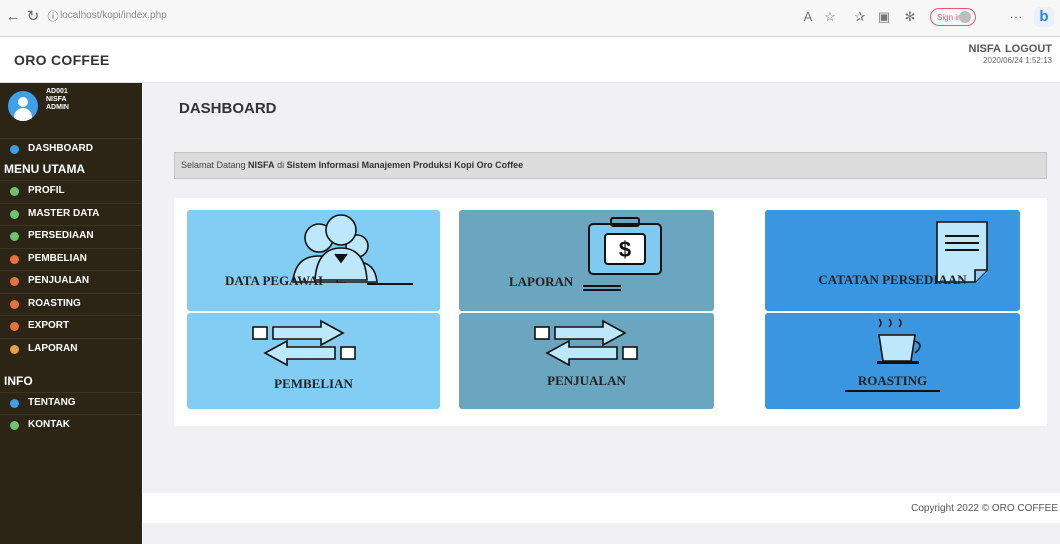 Image resolution: width=1060 pixels, height=544 pixels. Describe the element at coordinates (280, 165) in the screenshot. I see `welcome-middle: di` at that location.